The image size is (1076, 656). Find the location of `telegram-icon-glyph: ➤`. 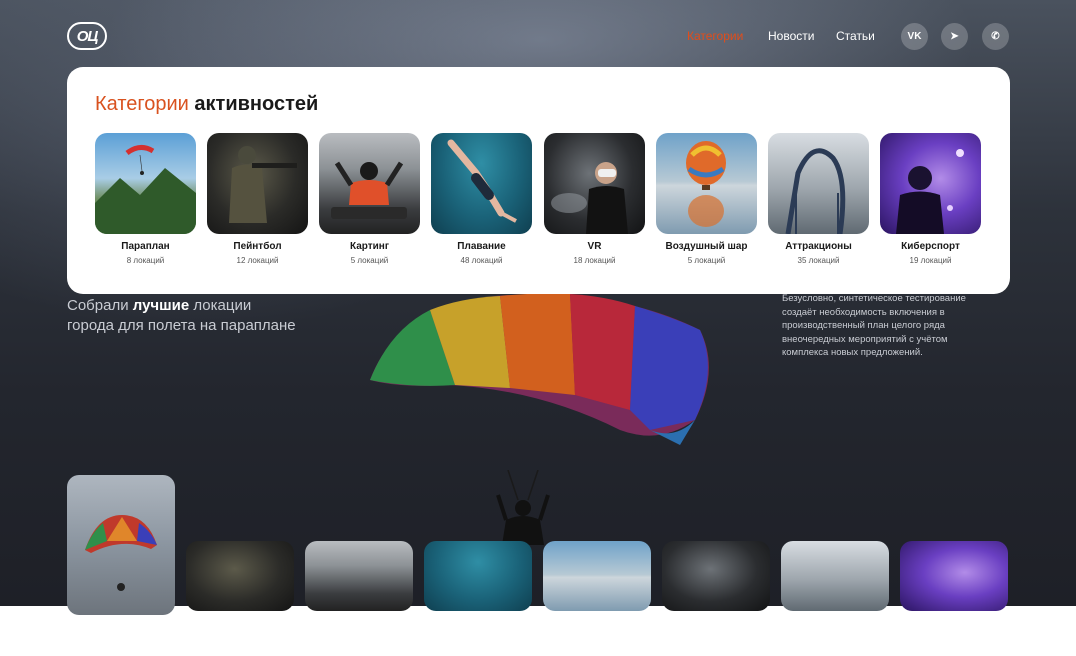

telegram-icon-glyph: ➤ is located at coordinates (954, 36).